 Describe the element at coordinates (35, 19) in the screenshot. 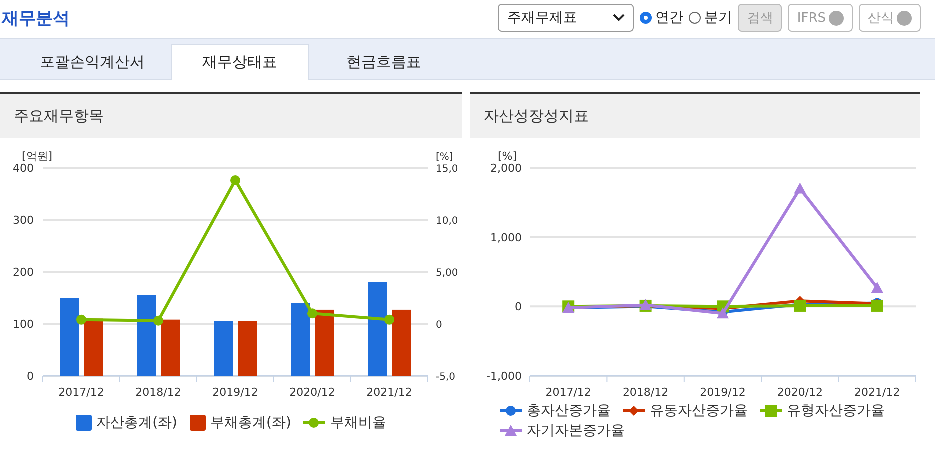

I see `page-title: 재무분석` at that location.